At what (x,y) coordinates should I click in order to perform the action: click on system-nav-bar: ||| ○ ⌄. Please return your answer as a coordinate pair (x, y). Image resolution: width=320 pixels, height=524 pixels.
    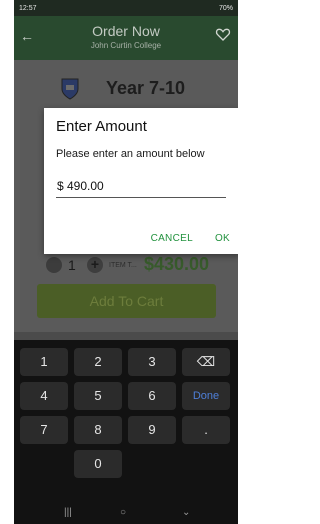
    Looking at the image, I should click on (126, 514).